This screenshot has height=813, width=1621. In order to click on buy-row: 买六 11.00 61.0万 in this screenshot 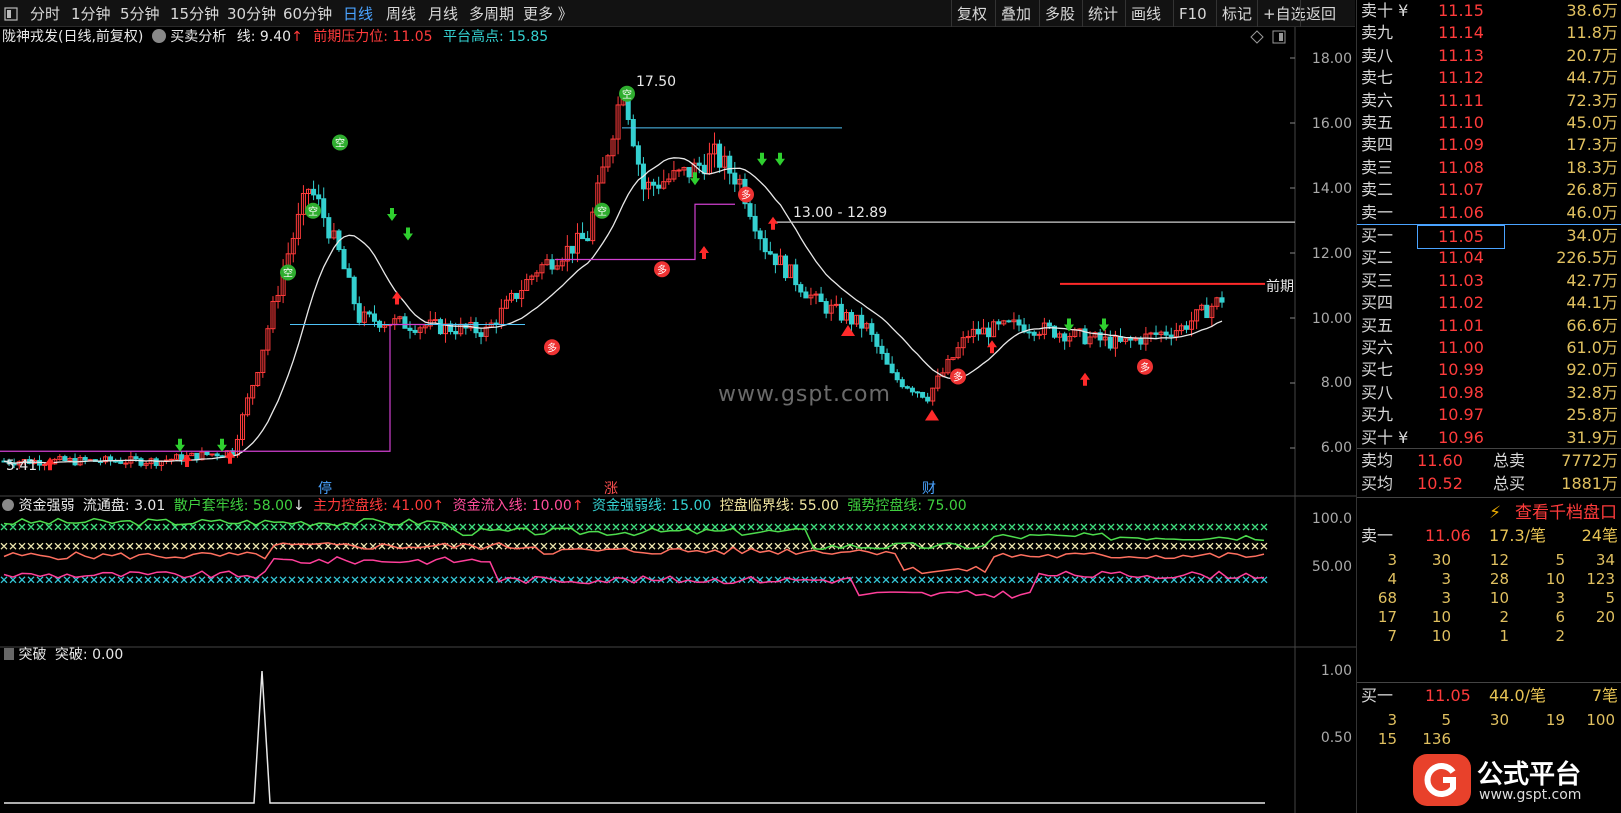, I will do `click(1489, 348)`.